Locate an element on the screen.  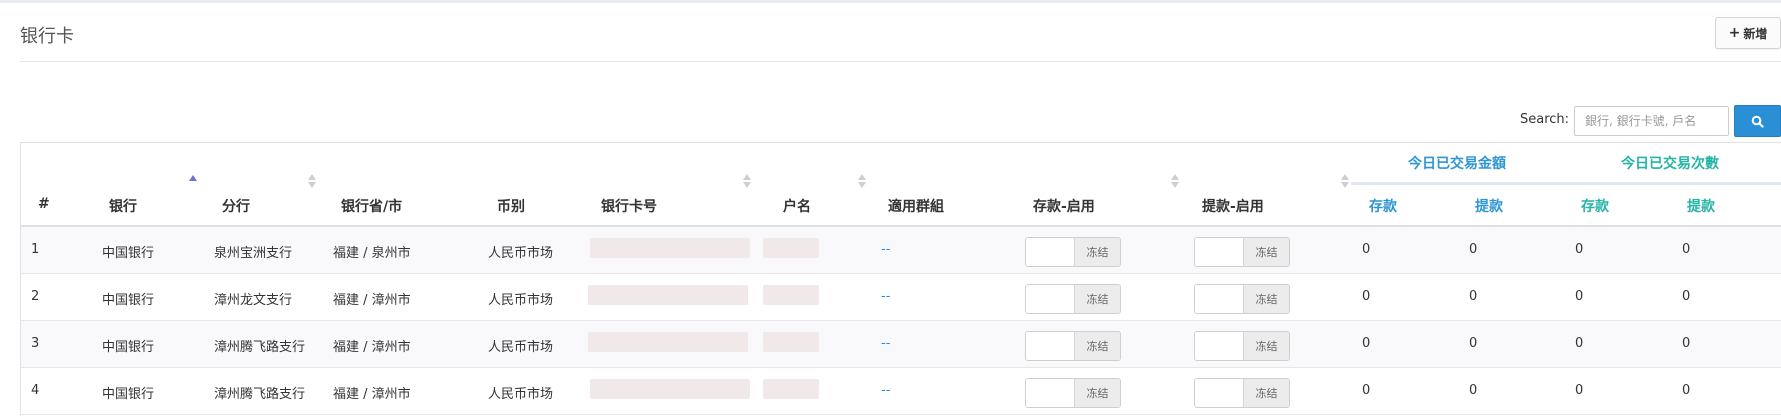
add-button-label: 新增 is located at coordinates (1755, 33).